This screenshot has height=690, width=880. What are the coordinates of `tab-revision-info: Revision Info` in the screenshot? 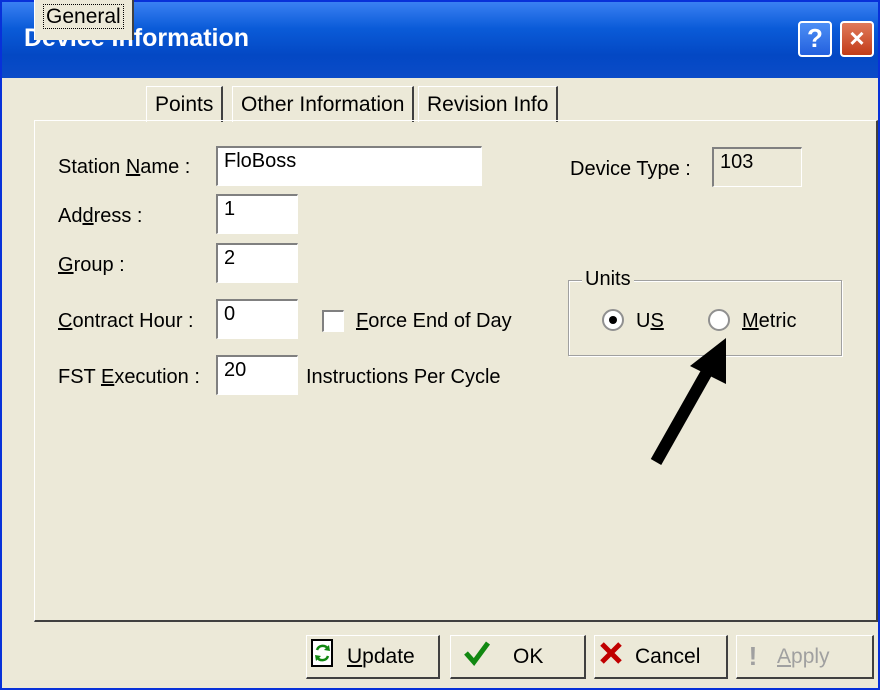 It's located at (488, 104).